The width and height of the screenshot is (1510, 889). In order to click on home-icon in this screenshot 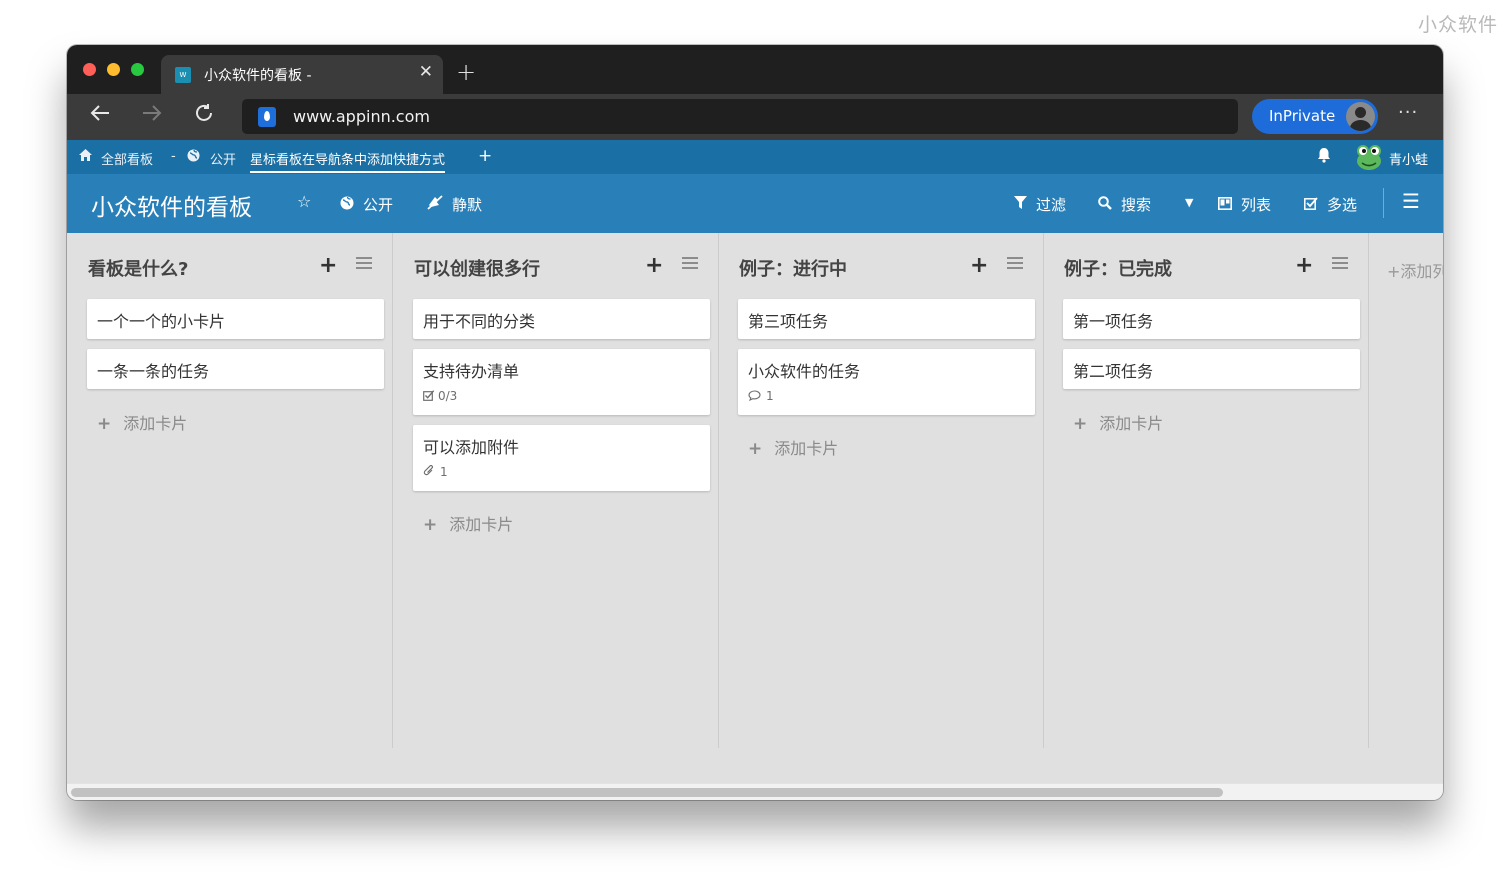, I will do `click(85, 157)`.